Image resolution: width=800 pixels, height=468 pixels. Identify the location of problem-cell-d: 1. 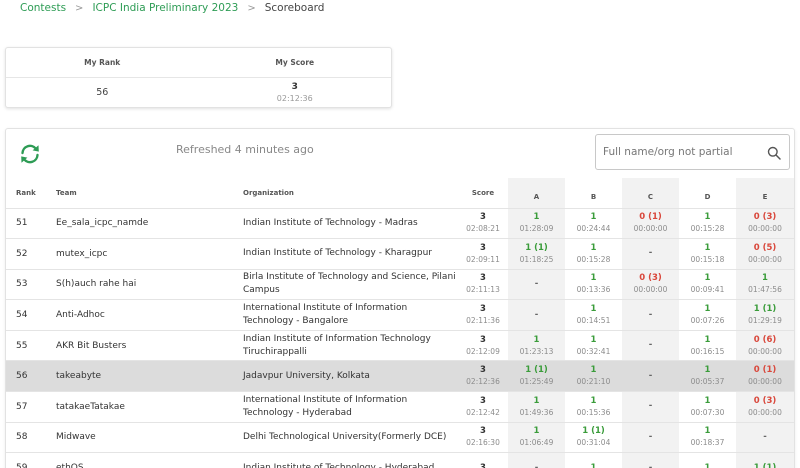
(707, 460).